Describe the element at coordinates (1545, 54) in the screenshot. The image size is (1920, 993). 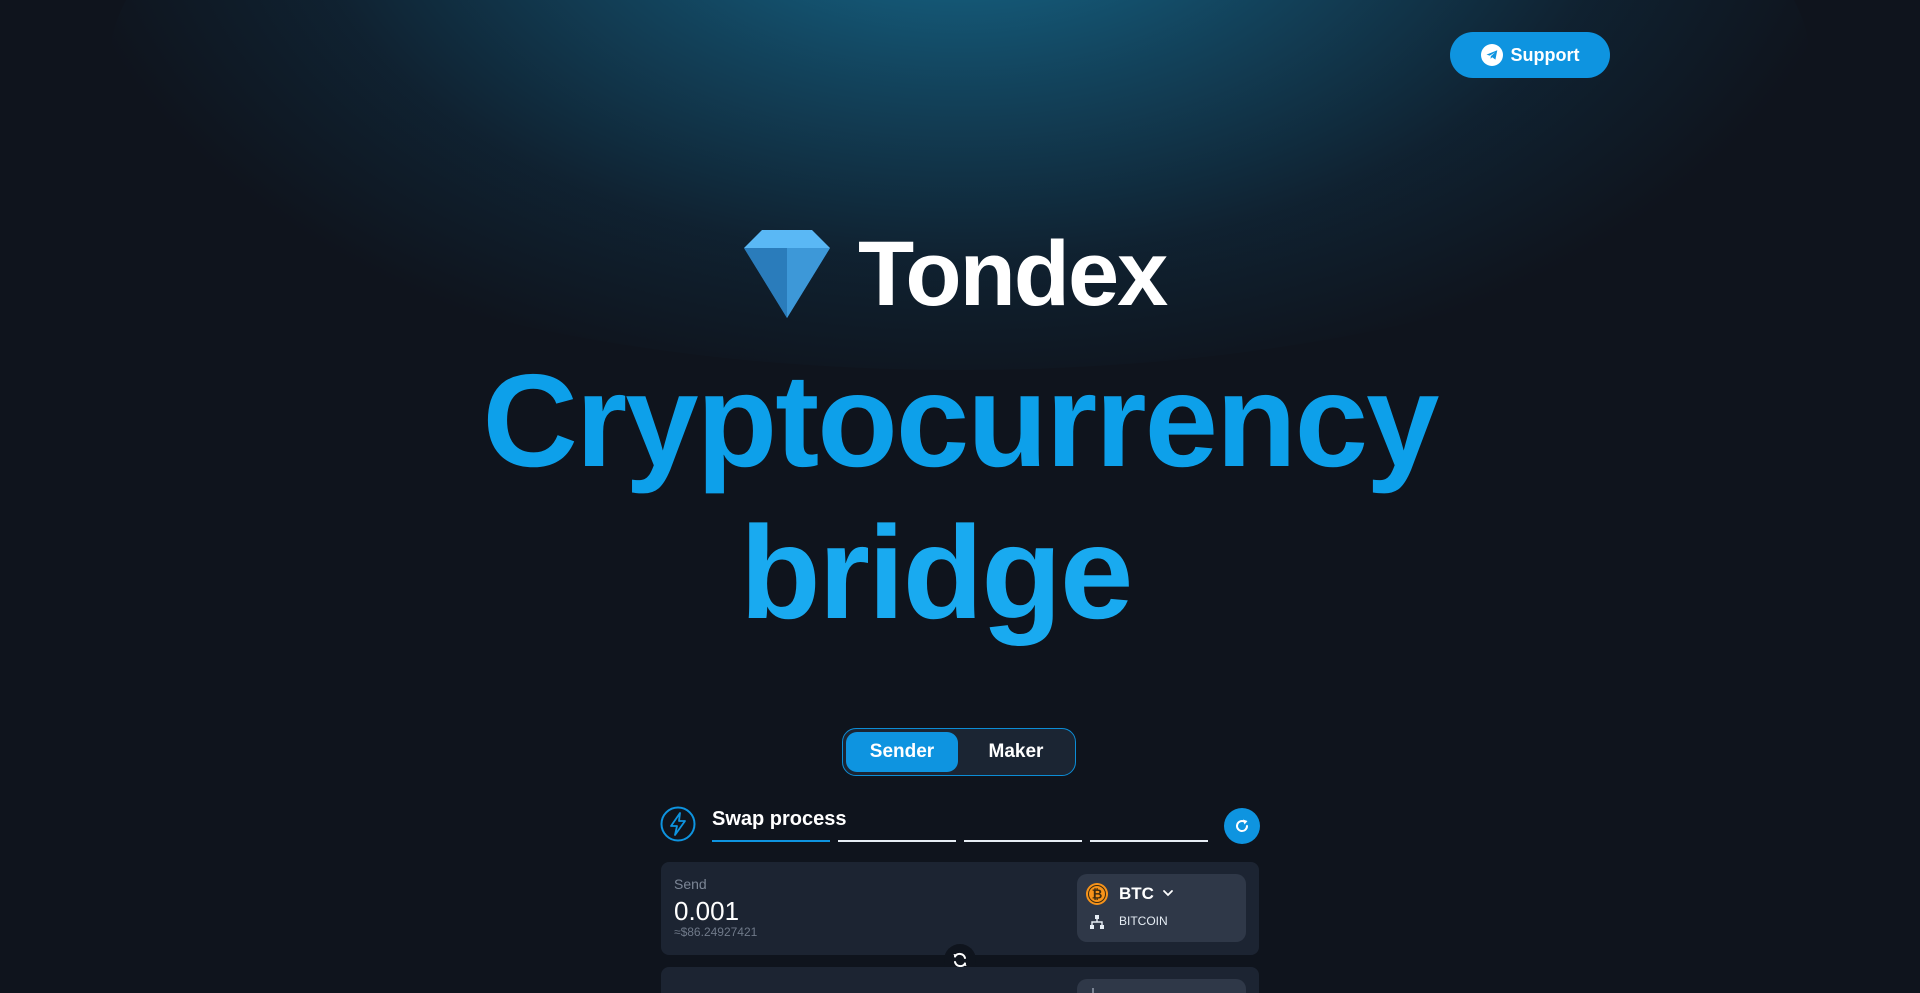
I see `support-label: Support` at that location.